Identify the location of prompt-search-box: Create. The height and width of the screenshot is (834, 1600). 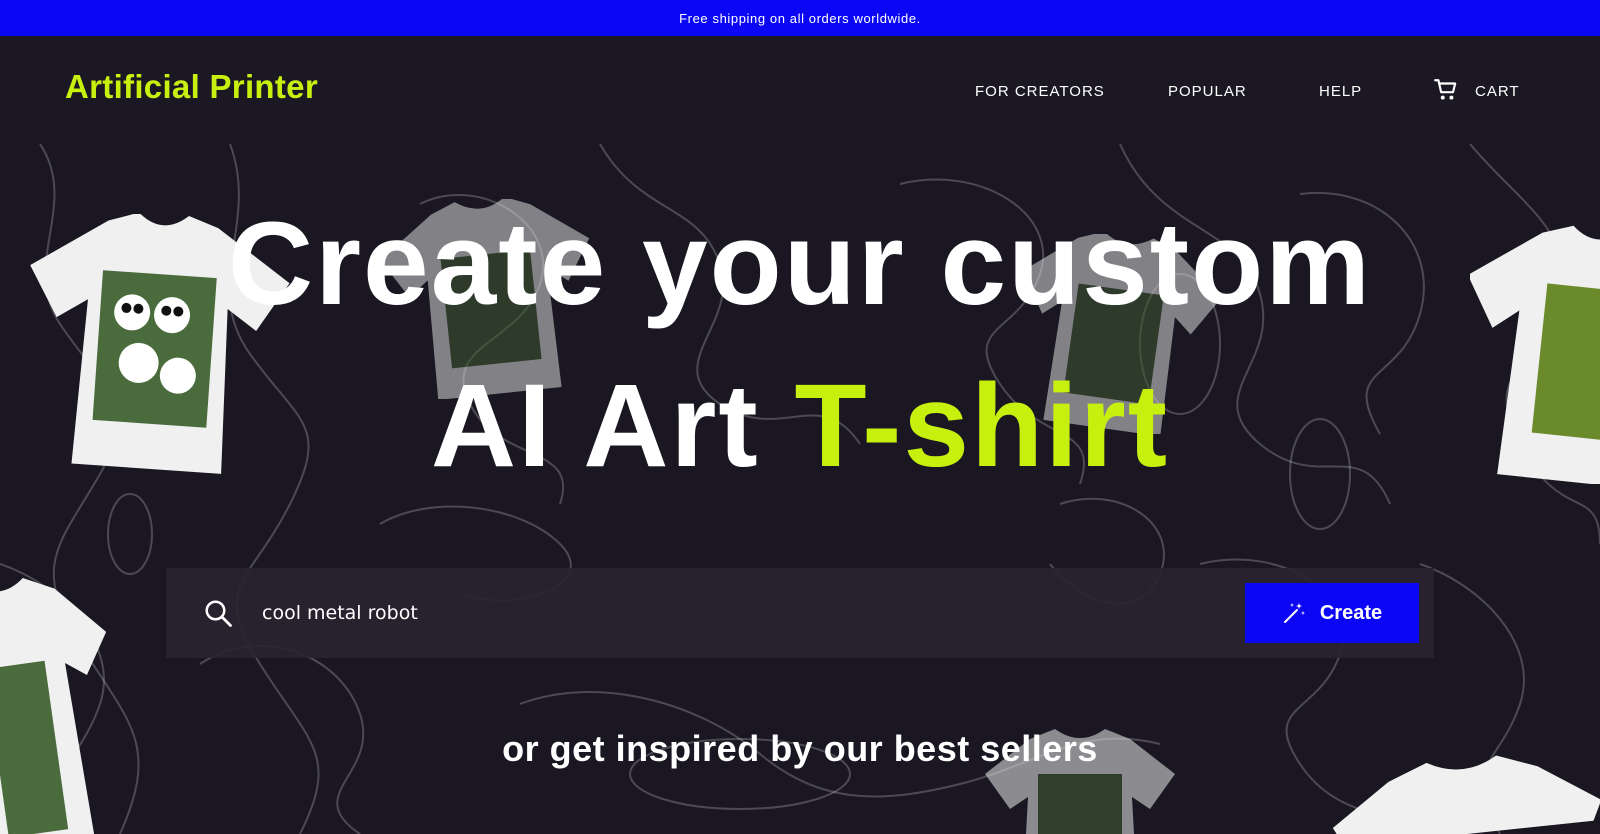
(800, 613).